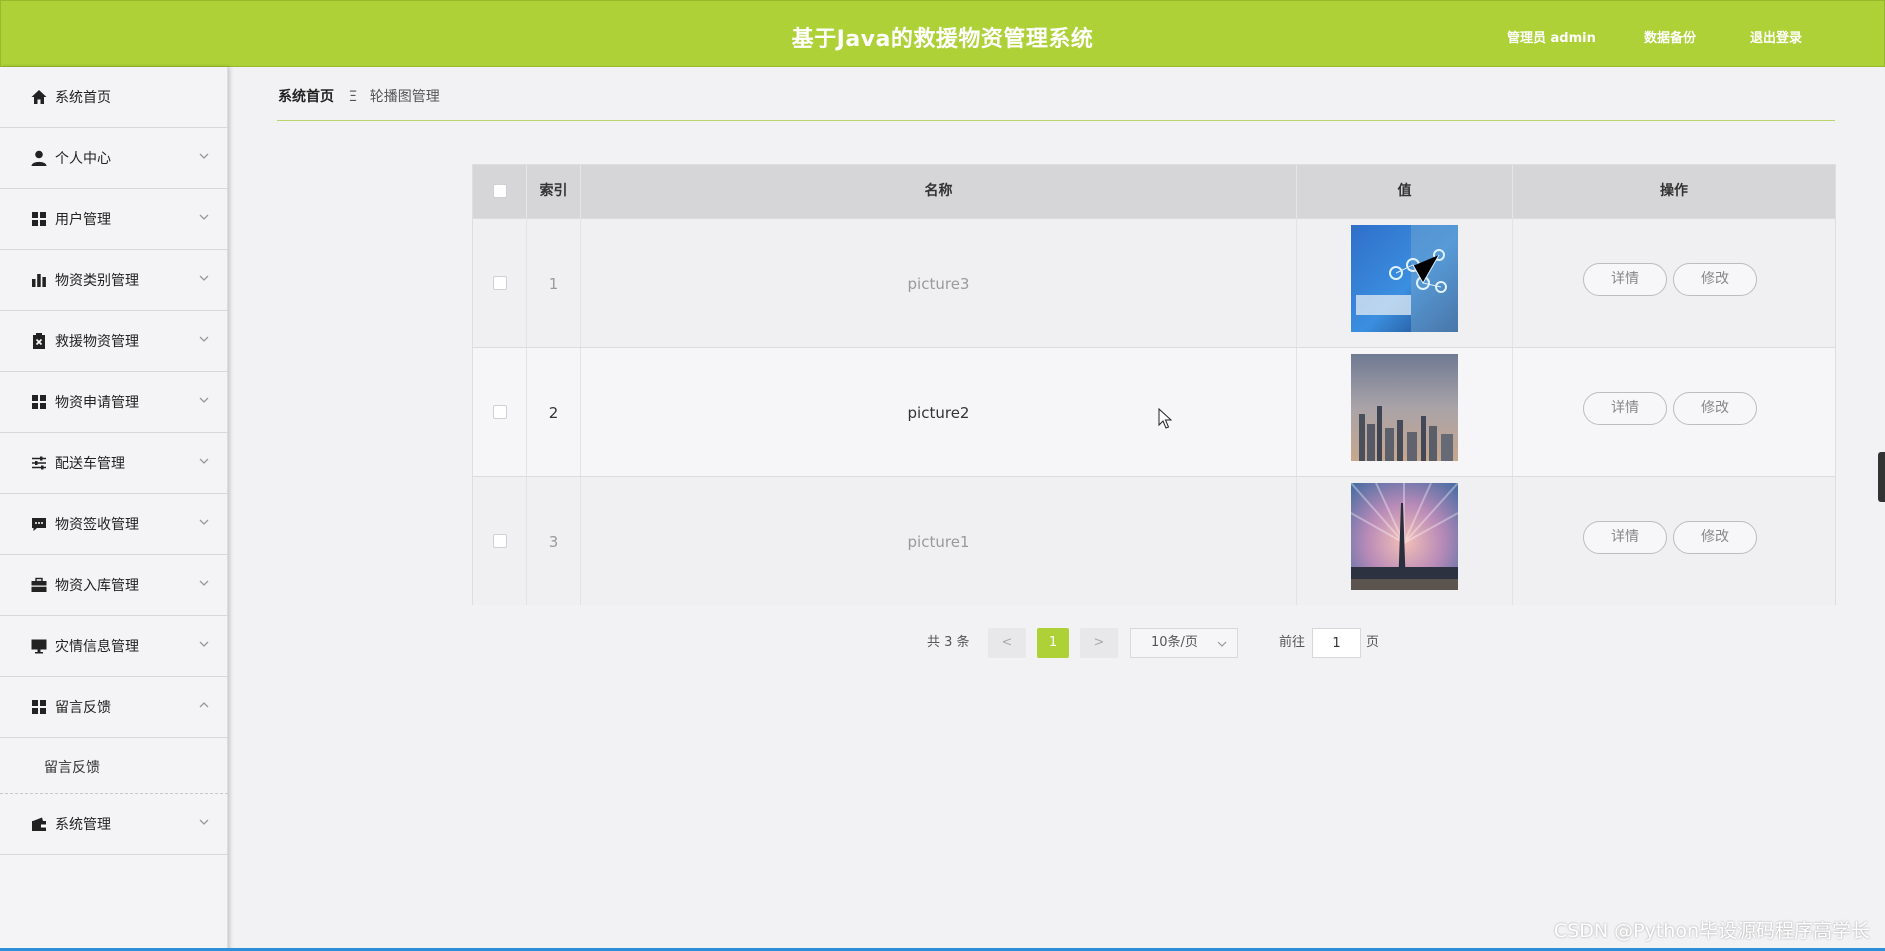  I want to click on user-icon, so click(39, 158).